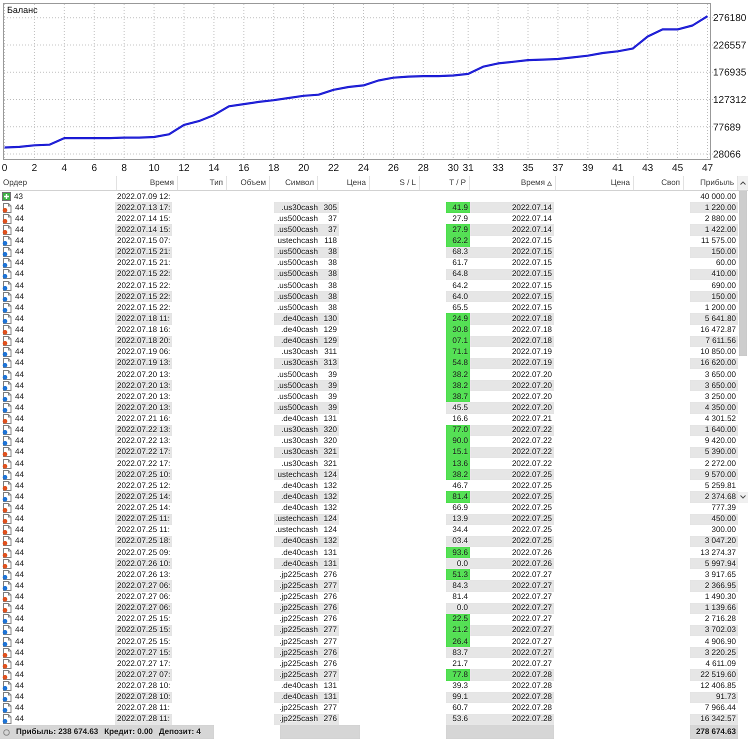 This screenshot has height=750, width=748. What do you see at coordinates (445, 183) in the screenshot?
I see `column-header: T / P` at bounding box center [445, 183].